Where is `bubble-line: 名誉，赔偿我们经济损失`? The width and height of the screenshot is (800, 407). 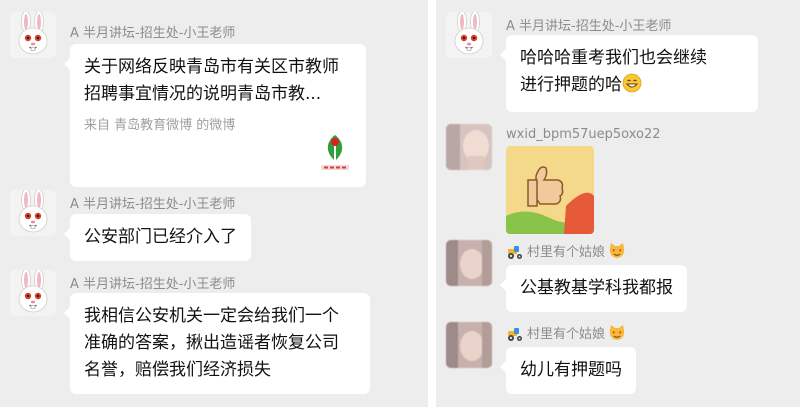 bubble-line: 名誉，赔偿我们经济损失 is located at coordinates (177, 370).